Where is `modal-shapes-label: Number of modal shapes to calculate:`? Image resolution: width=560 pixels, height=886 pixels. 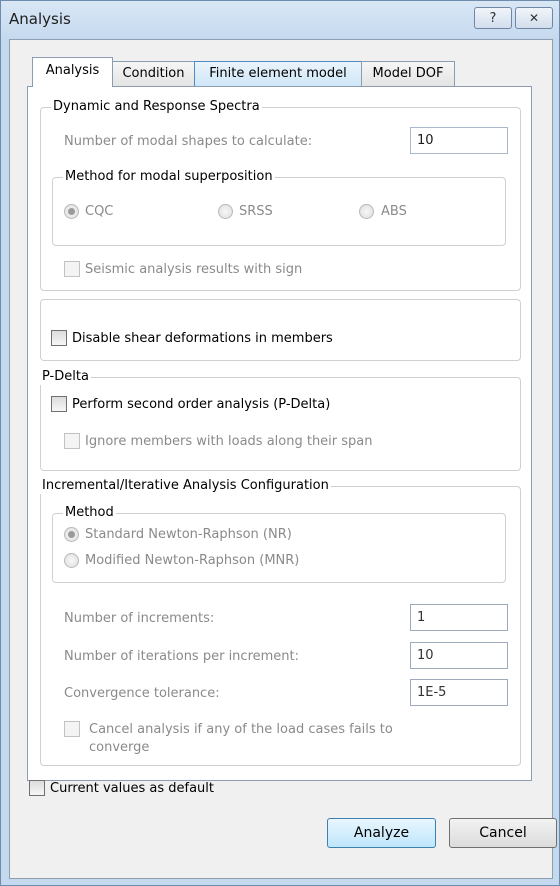 modal-shapes-label: Number of modal shapes to calculate: is located at coordinates (188, 141).